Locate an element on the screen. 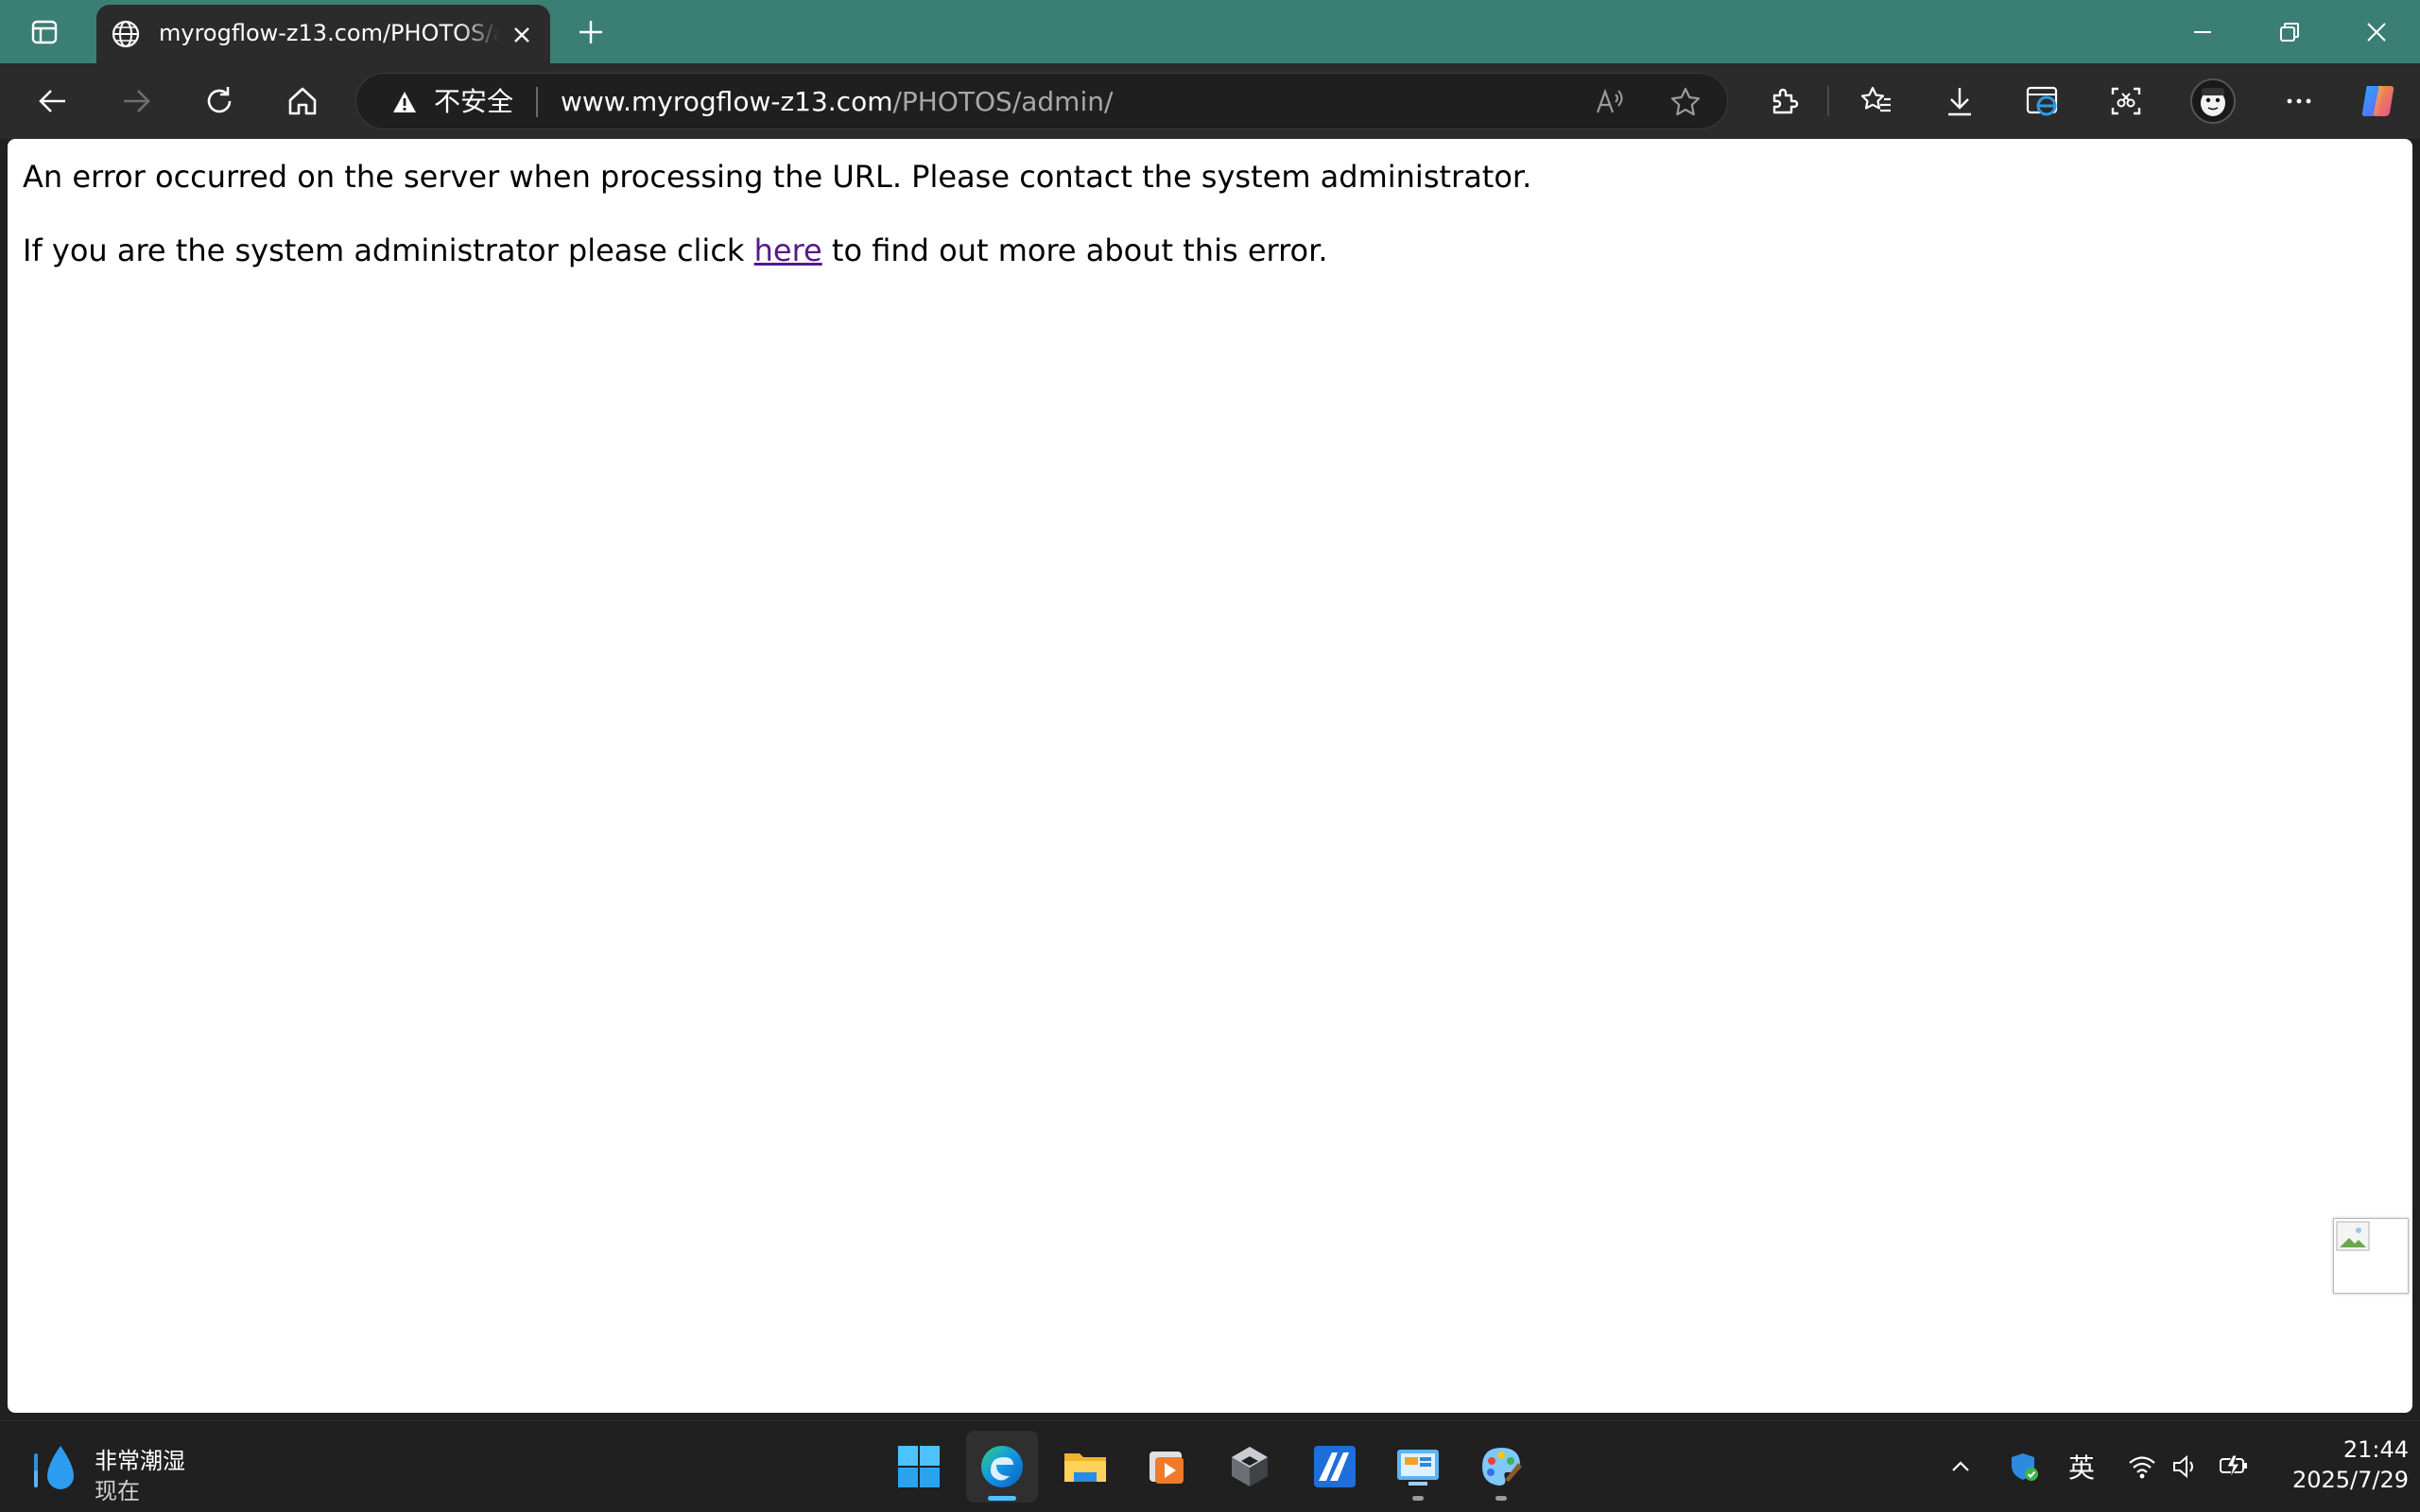 Image resolution: width=2420 pixels, height=1512 pixels. control-panel-running-indicator is located at coordinates (1418, 1498).